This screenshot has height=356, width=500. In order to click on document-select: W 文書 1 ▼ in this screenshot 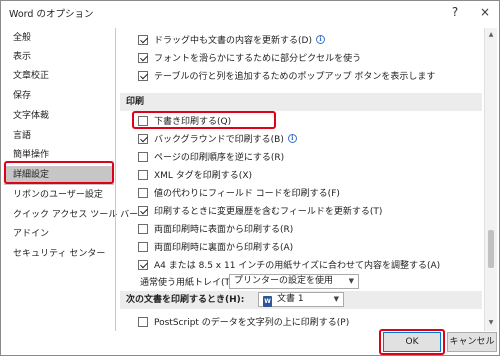, I will do `click(301, 299)`.